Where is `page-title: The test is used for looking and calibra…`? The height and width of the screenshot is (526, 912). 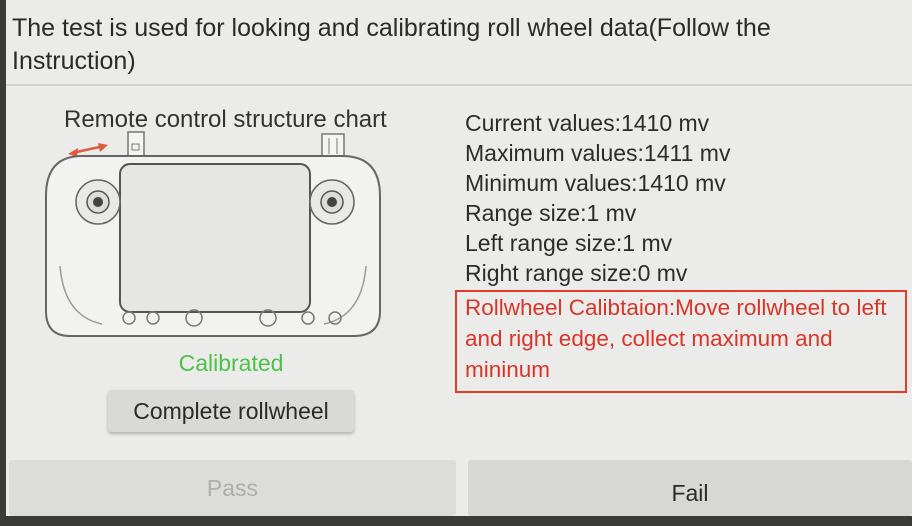
page-title: The test is used for looking and calibra… is located at coordinates (391, 44).